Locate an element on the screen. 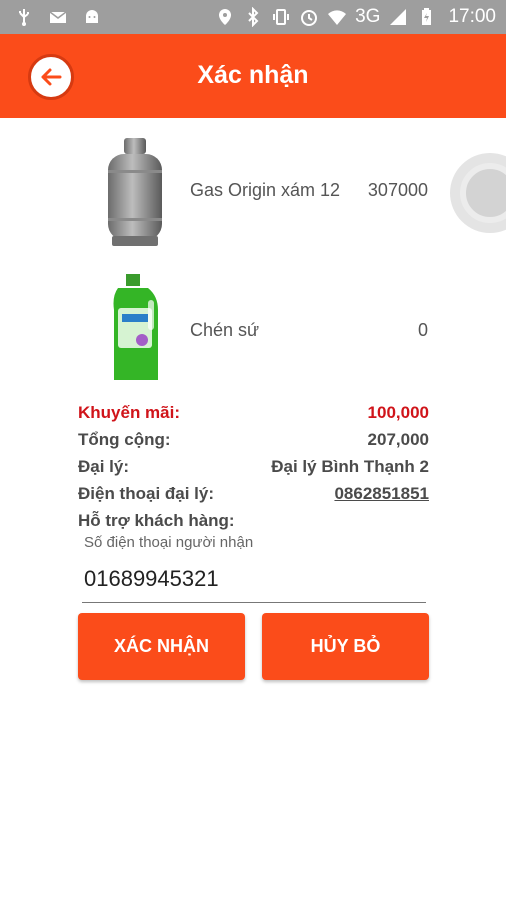  promo-label: Khuyến mãi: is located at coordinates (129, 412).